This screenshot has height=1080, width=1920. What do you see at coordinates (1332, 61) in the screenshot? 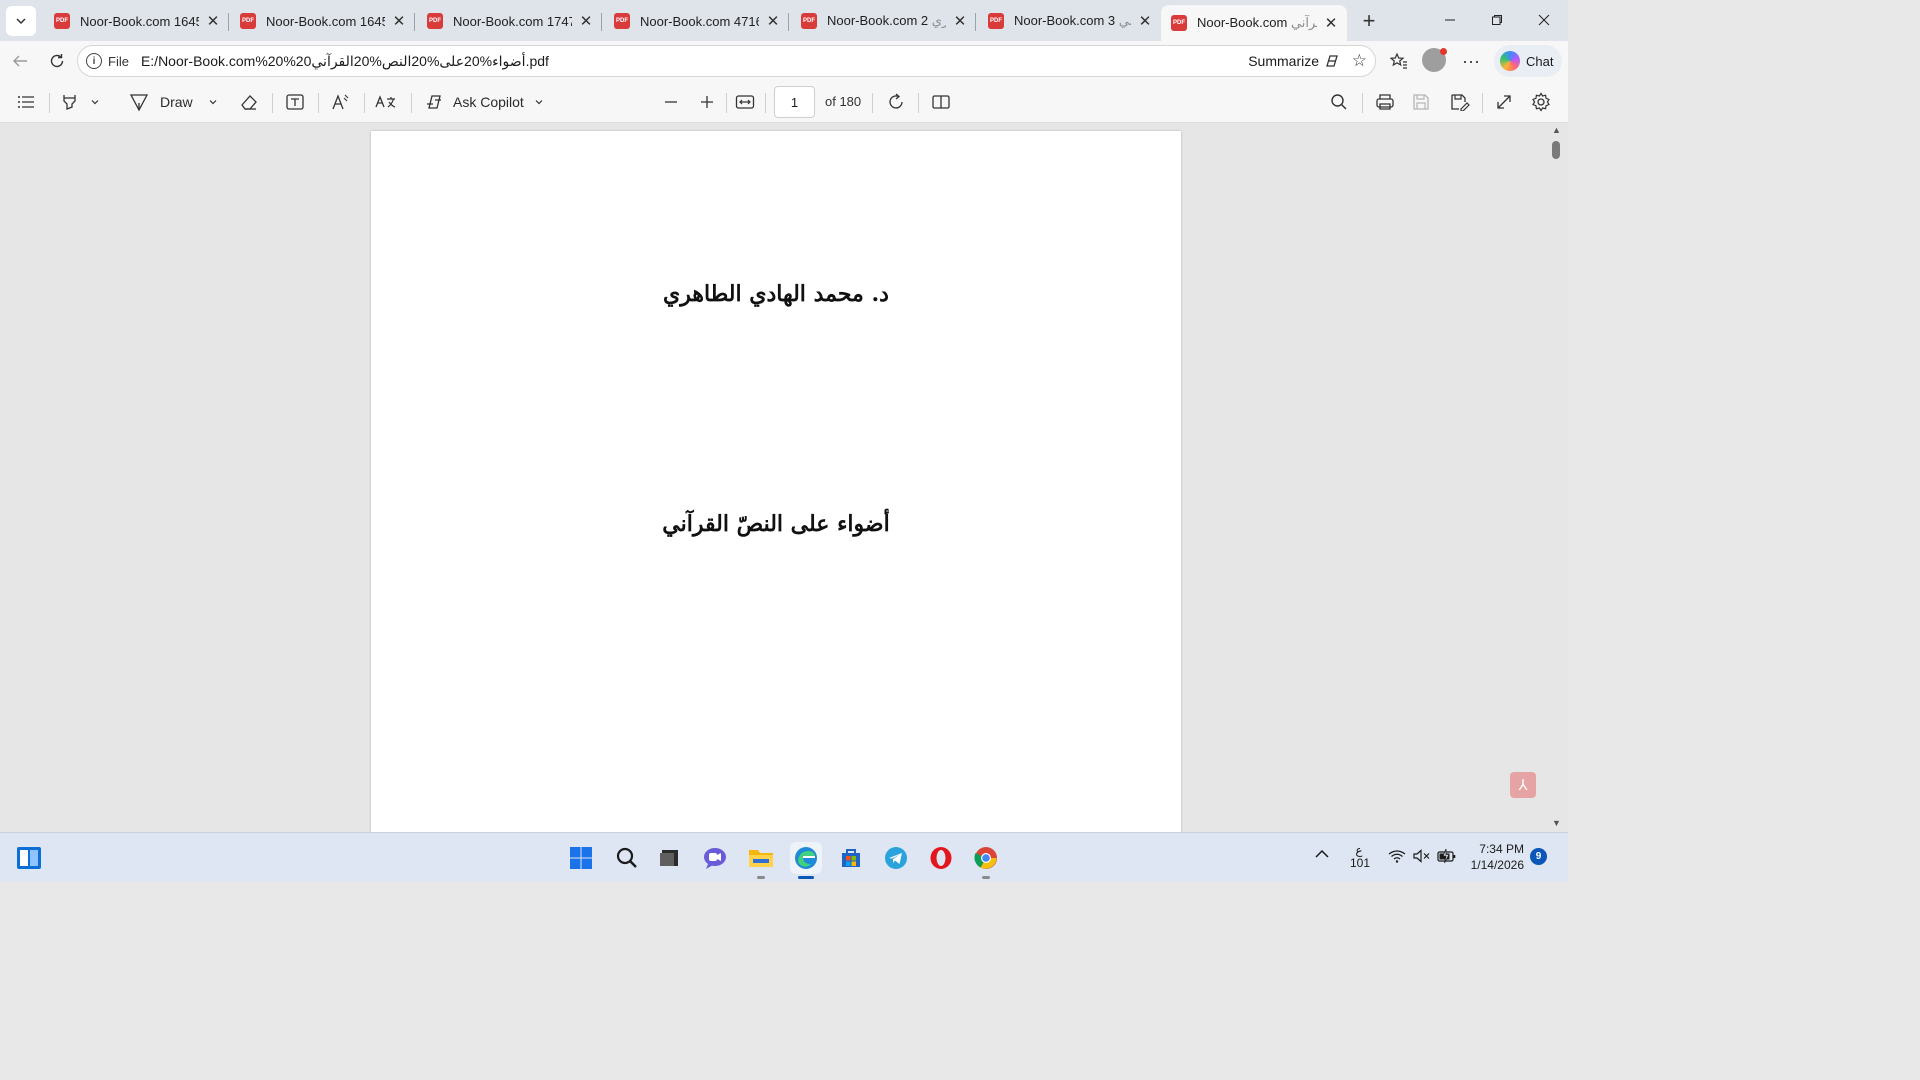
I see `copilot-summarize-icon` at bounding box center [1332, 61].